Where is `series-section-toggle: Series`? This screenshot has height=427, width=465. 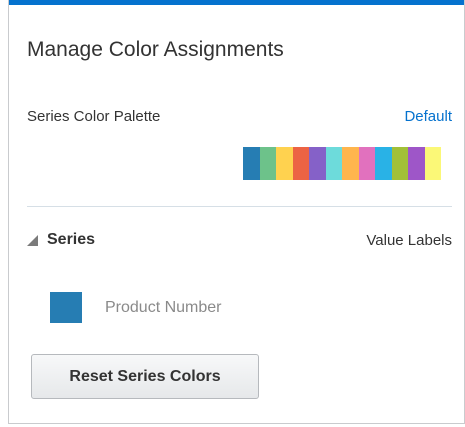 series-section-toggle: Series is located at coordinates (61, 240).